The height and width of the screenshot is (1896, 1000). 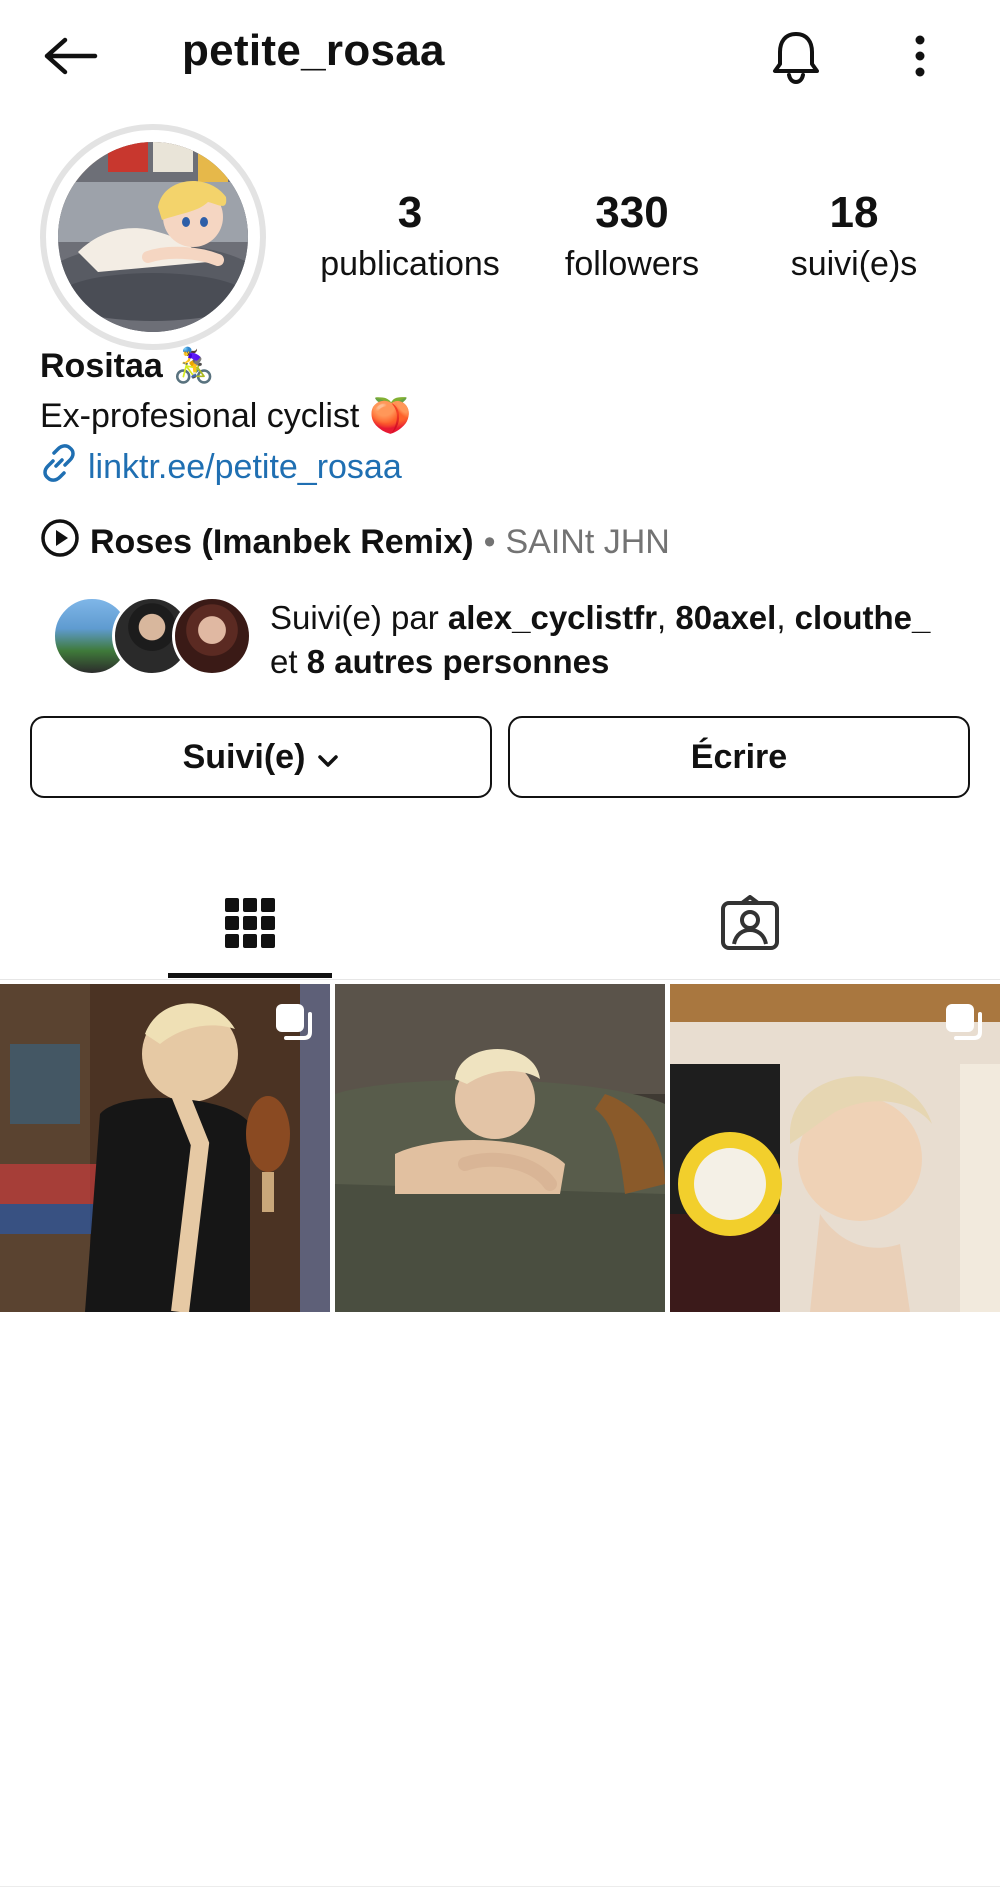 What do you see at coordinates (60, 542) in the screenshot?
I see `play-circle-icon` at bounding box center [60, 542].